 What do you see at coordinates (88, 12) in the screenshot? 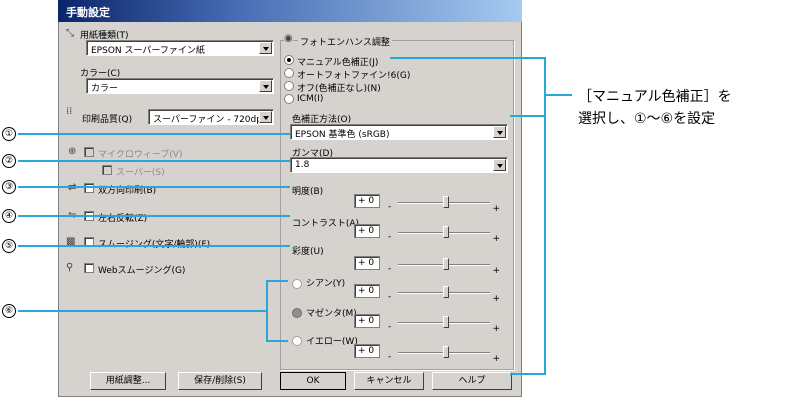
I see `window-title: 手動設定` at bounding box center [88, 12].